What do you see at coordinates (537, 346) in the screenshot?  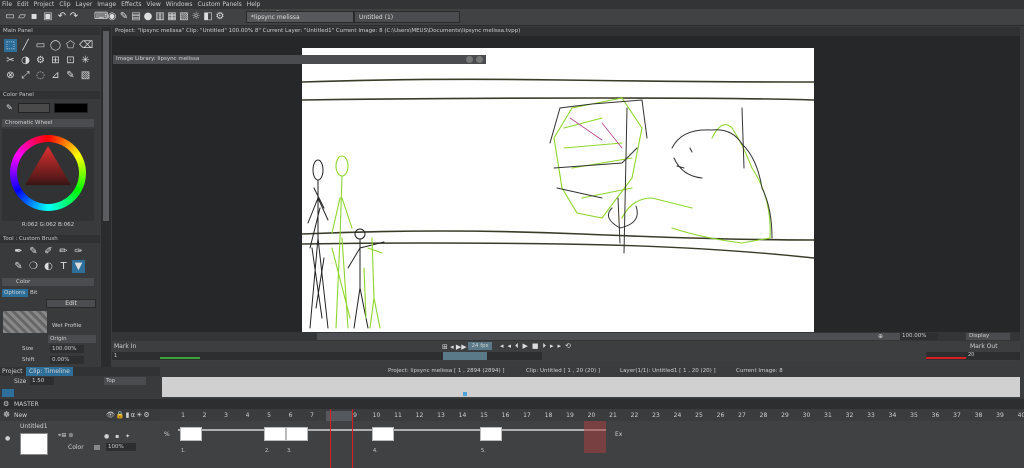 I see `transport-buttons: ◂◂⏴▶■⏵▸▸⟲` at bounding box center [537, 346].